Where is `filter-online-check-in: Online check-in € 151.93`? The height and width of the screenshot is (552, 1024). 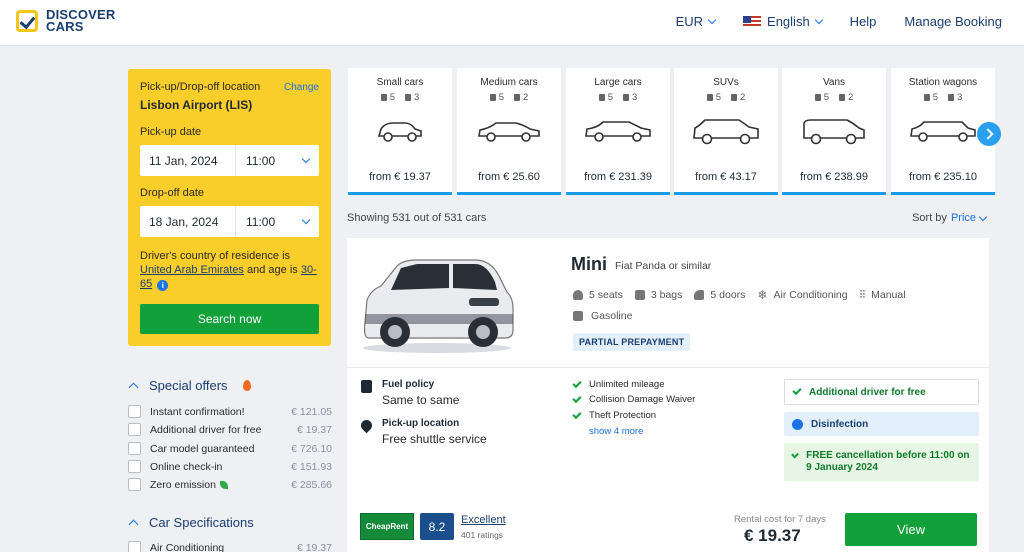 filter-online-check-in: Online check-in € 151.93 is located at coordinates (230, 466).